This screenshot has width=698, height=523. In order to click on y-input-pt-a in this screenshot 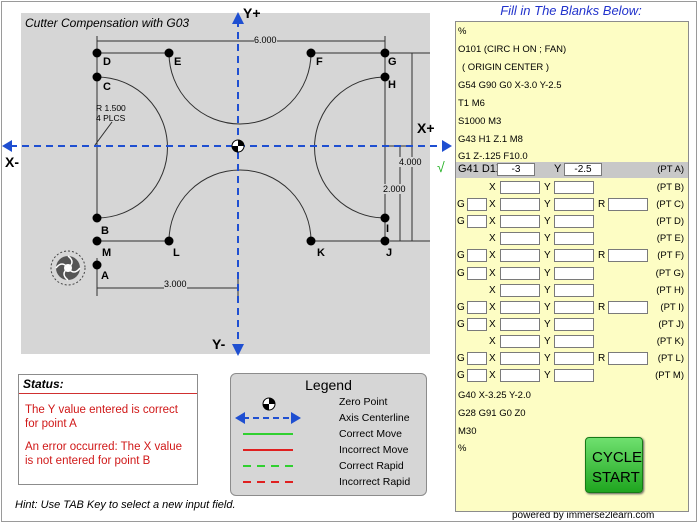, I will do `click(583, 169)`.